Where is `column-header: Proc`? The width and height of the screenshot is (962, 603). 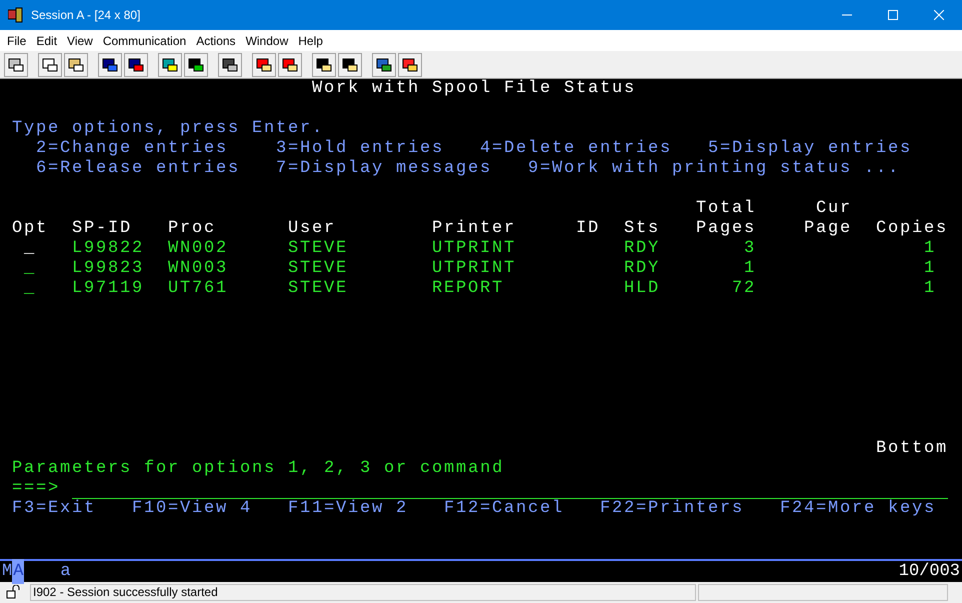 column-header: Proc is located at coordinates (192, 229).